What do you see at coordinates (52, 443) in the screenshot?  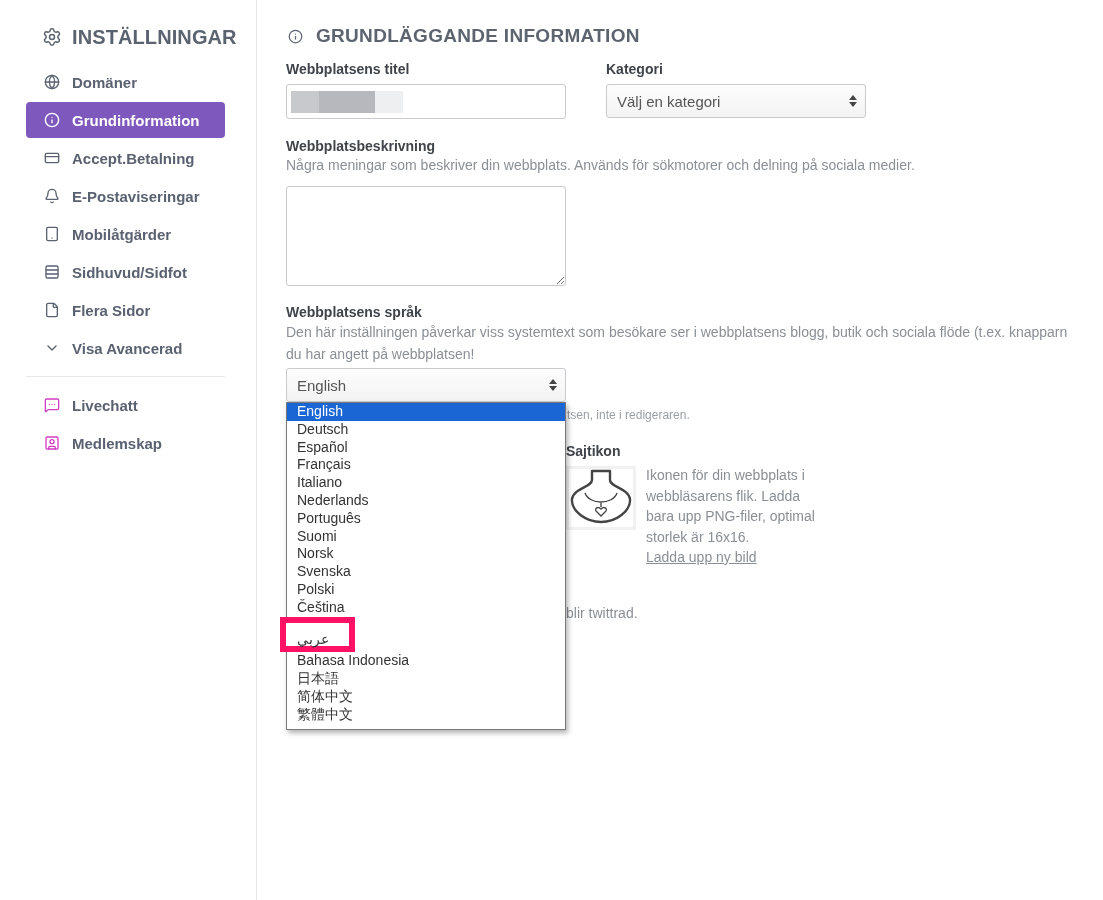 I see `user-square-icon` at bounding box center [52, 443].